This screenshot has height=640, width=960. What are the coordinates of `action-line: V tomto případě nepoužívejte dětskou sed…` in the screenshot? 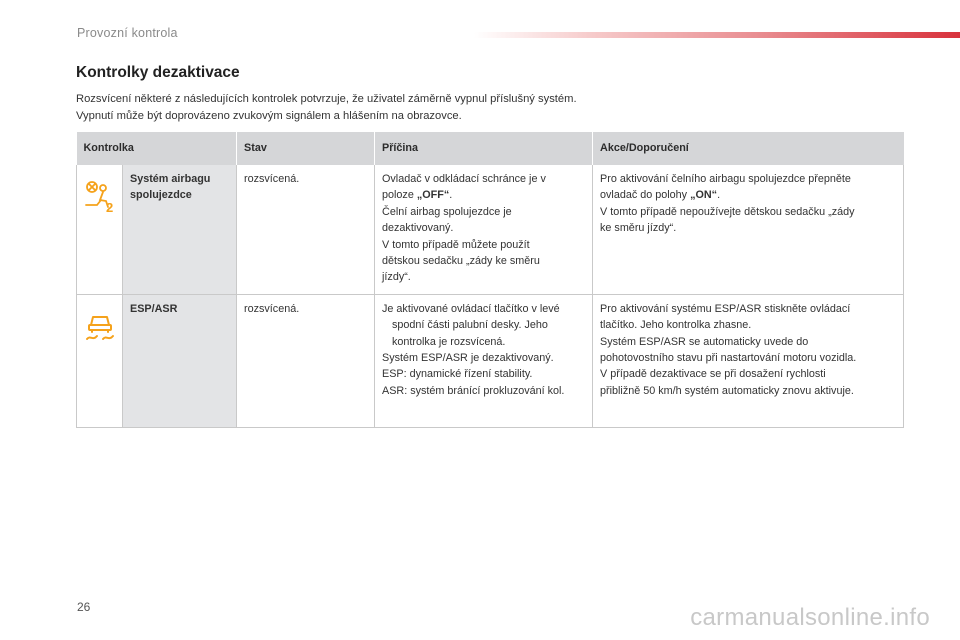 It's located at (727, 211).